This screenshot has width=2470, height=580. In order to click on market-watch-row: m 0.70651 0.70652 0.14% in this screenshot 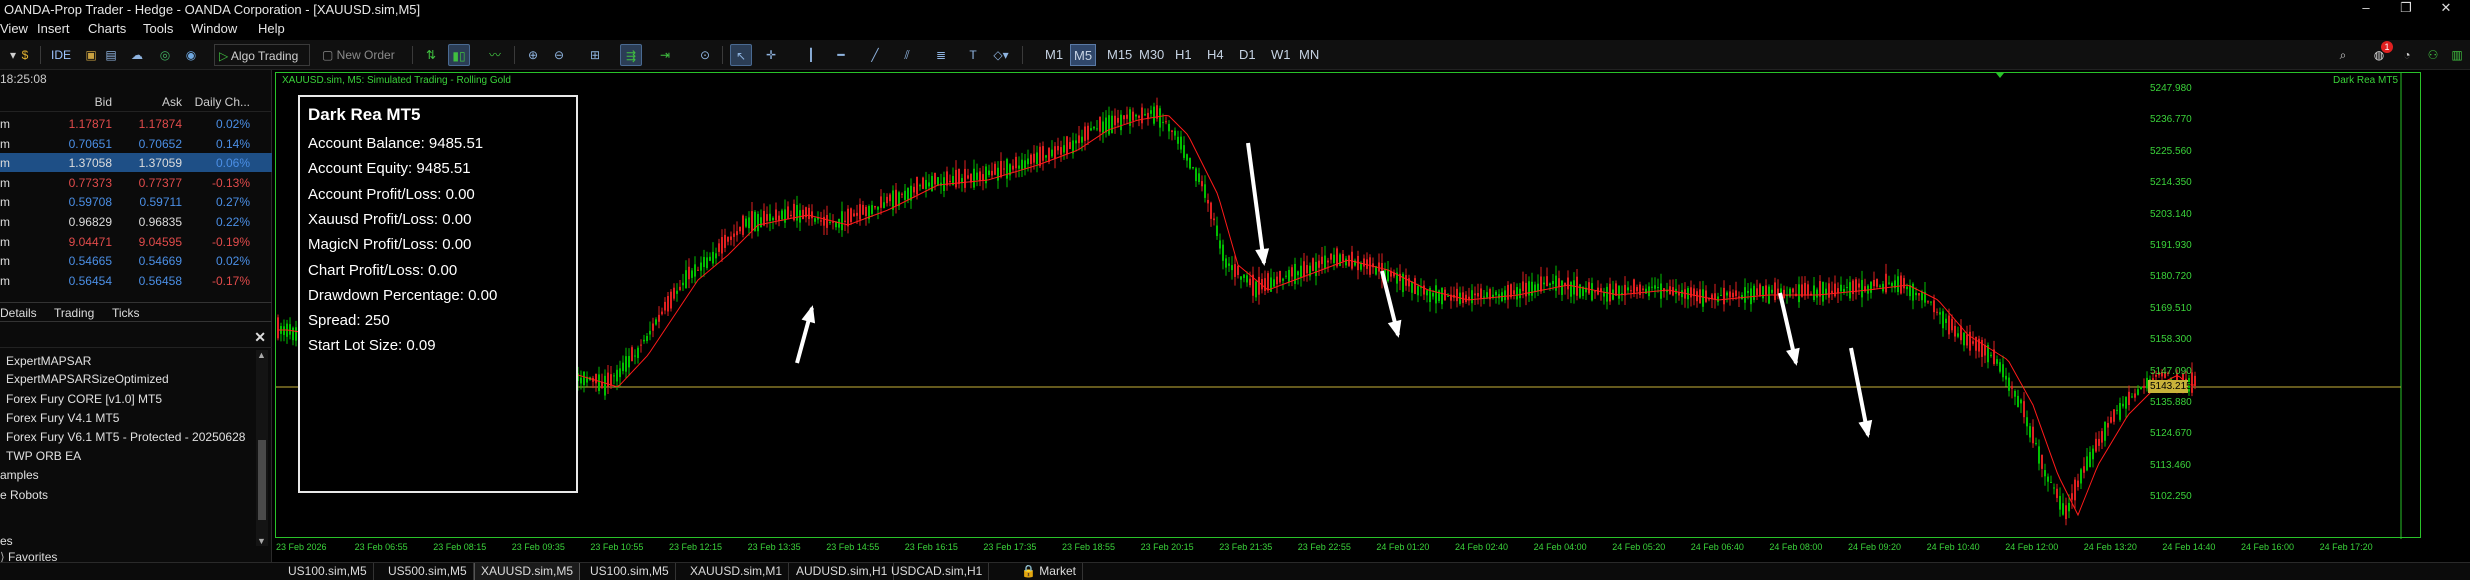, I will do `click(136, 143)`.